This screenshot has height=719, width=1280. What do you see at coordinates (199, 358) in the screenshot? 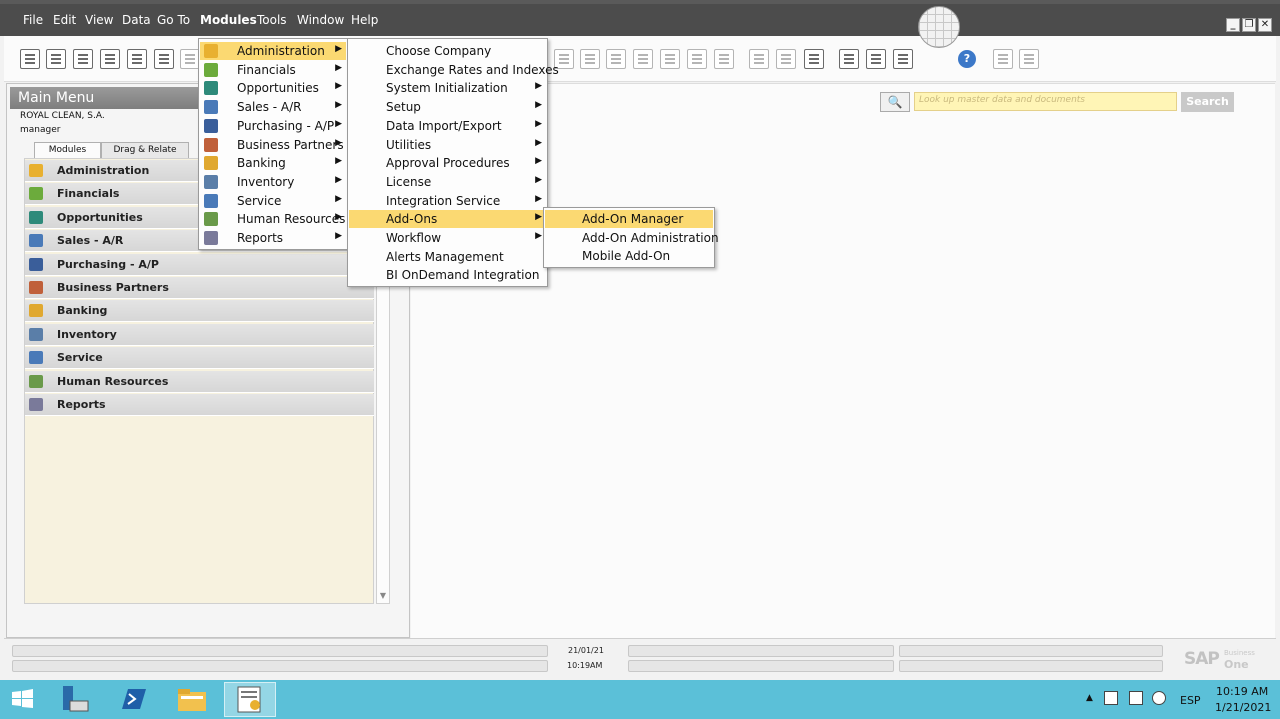
I see `module-row: Service` at bounding box center [199, 358].